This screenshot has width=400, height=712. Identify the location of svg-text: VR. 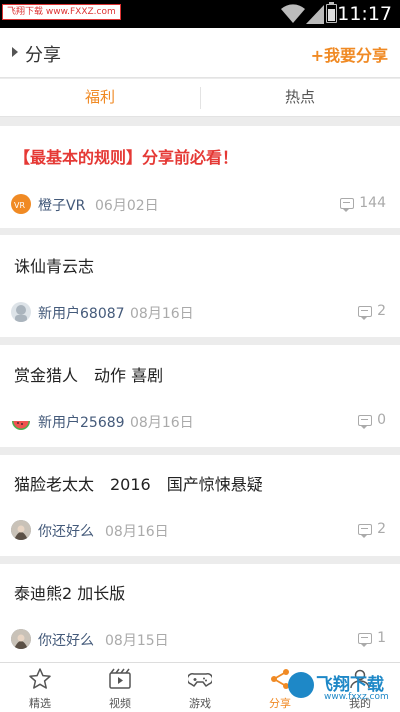
(19, 205).